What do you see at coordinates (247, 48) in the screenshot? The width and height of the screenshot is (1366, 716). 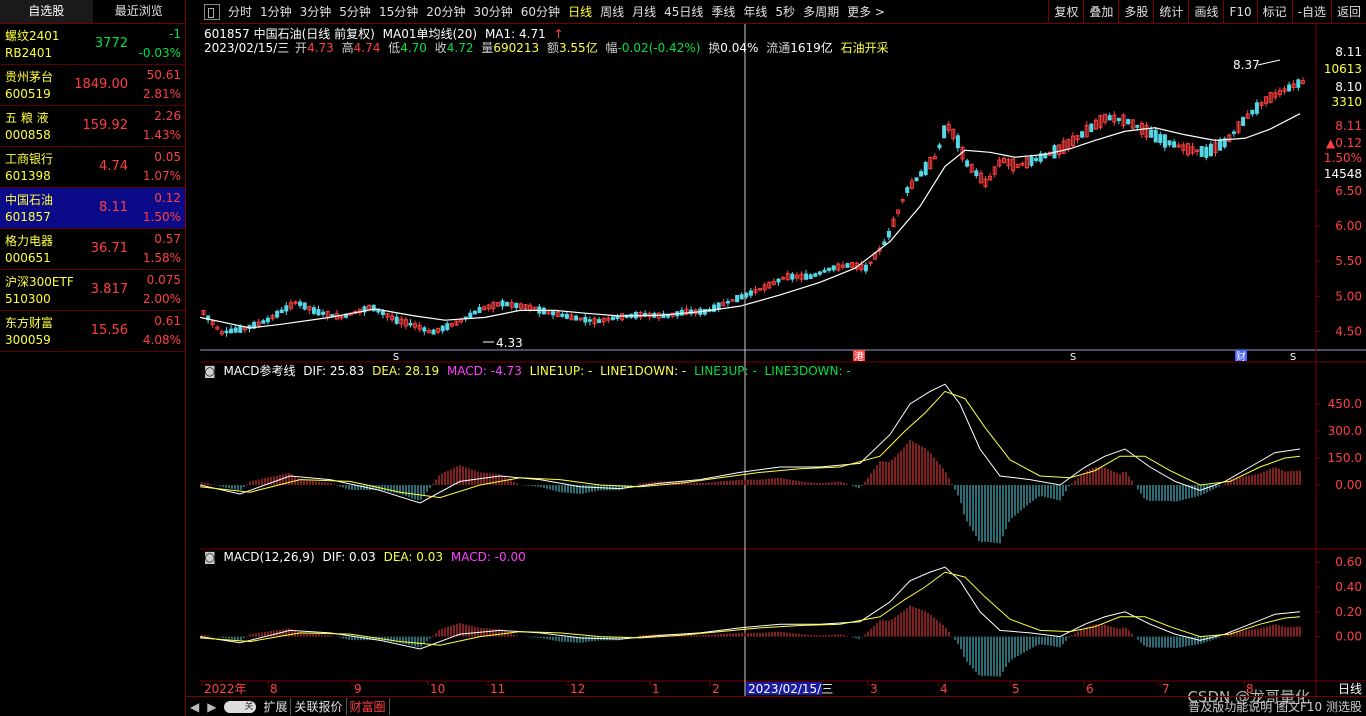 I see `header-date: 2023/02/15/三` at bounding box center [247, 48].